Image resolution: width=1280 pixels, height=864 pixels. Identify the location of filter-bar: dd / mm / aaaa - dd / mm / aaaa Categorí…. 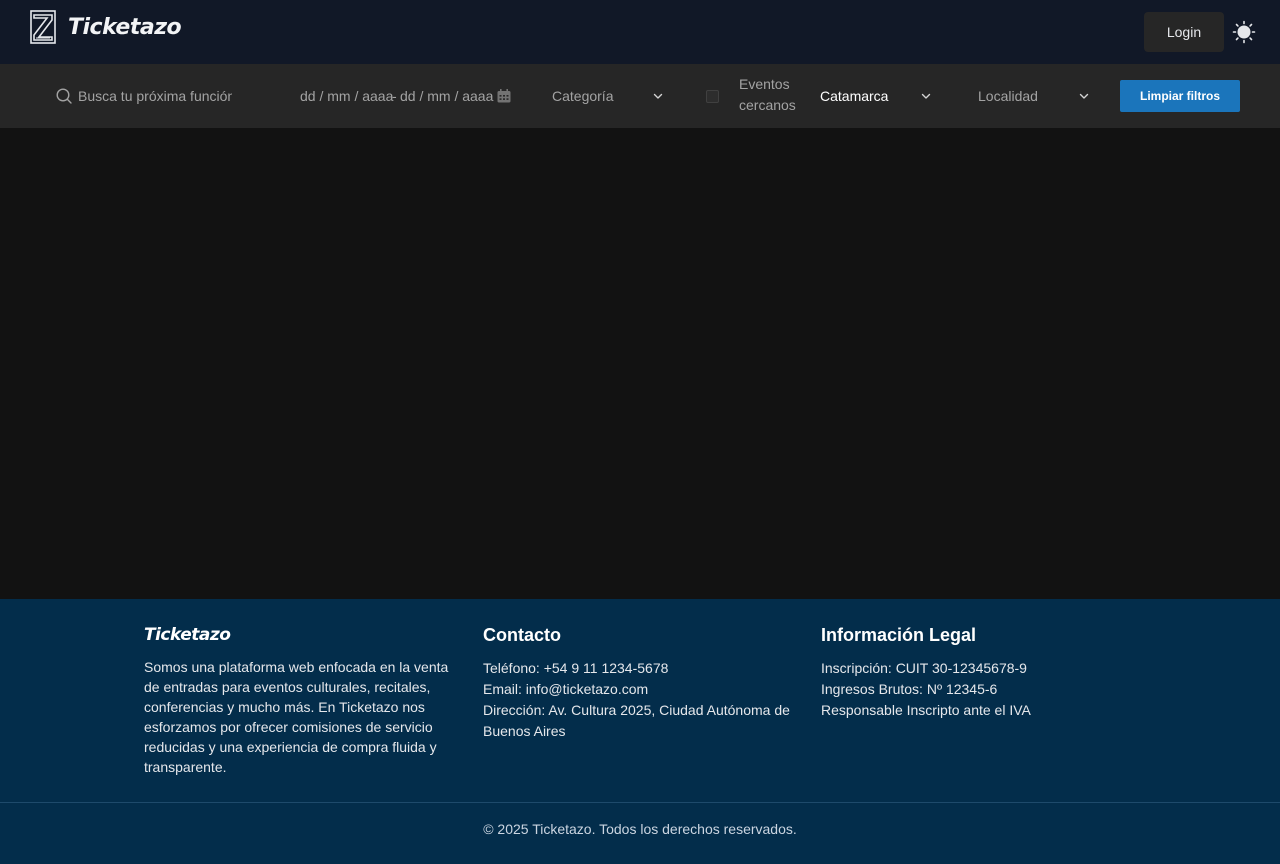
(640, 96).